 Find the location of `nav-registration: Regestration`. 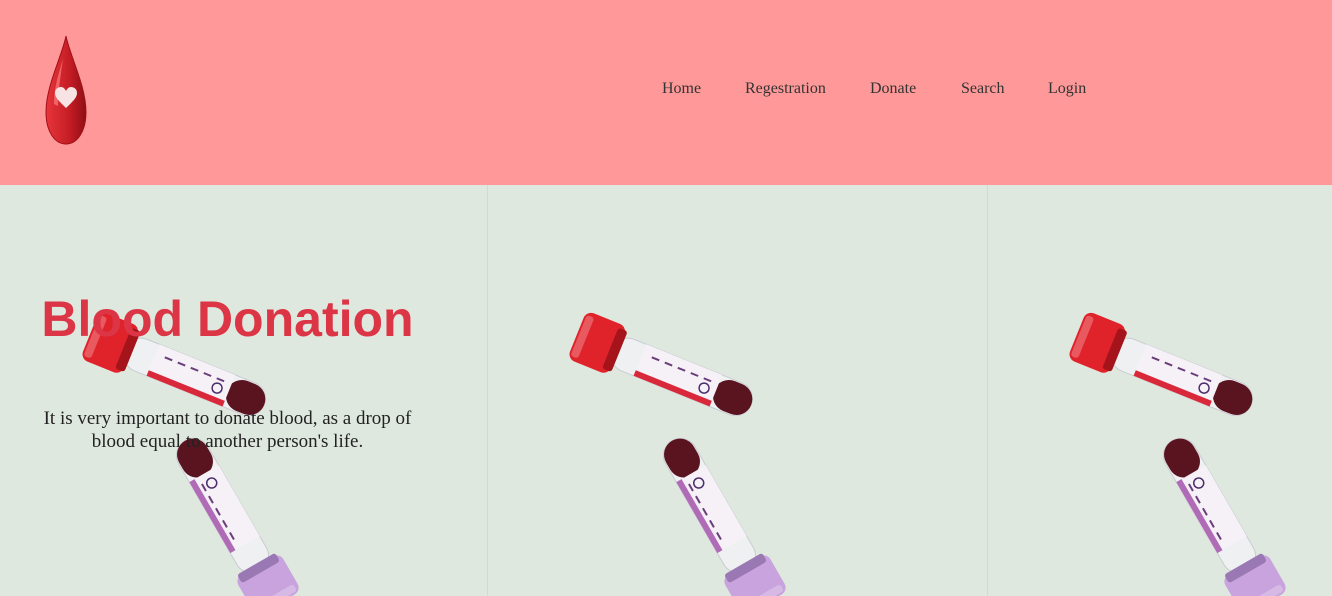

nav-registration: Regestration is located at coordinates (785, 89).